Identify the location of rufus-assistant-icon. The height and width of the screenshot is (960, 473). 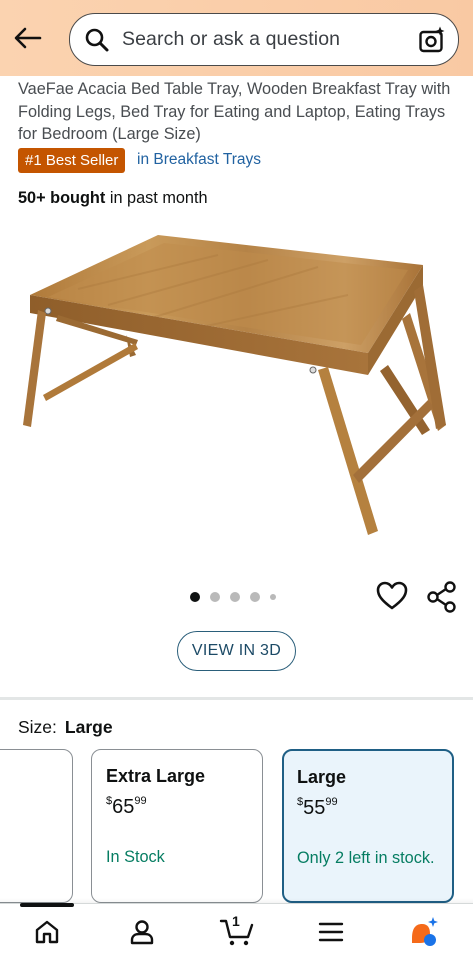
(425, 931).